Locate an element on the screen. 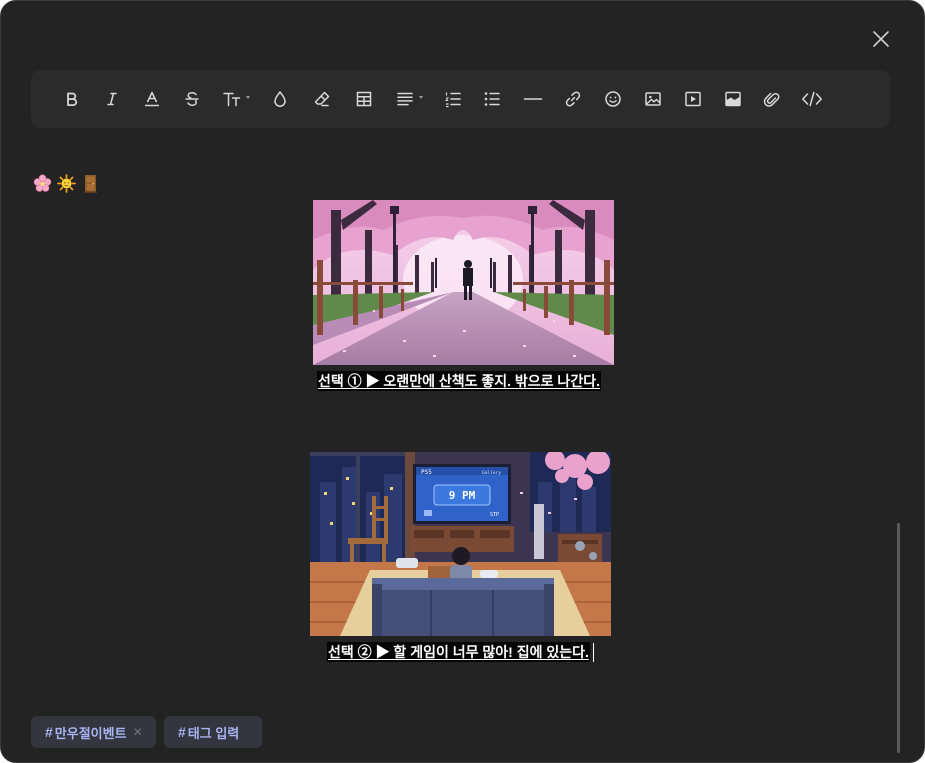 Image resolution: width=925 pixels, height=763 pixels. bold-icon is located at coordinates (72, 99).